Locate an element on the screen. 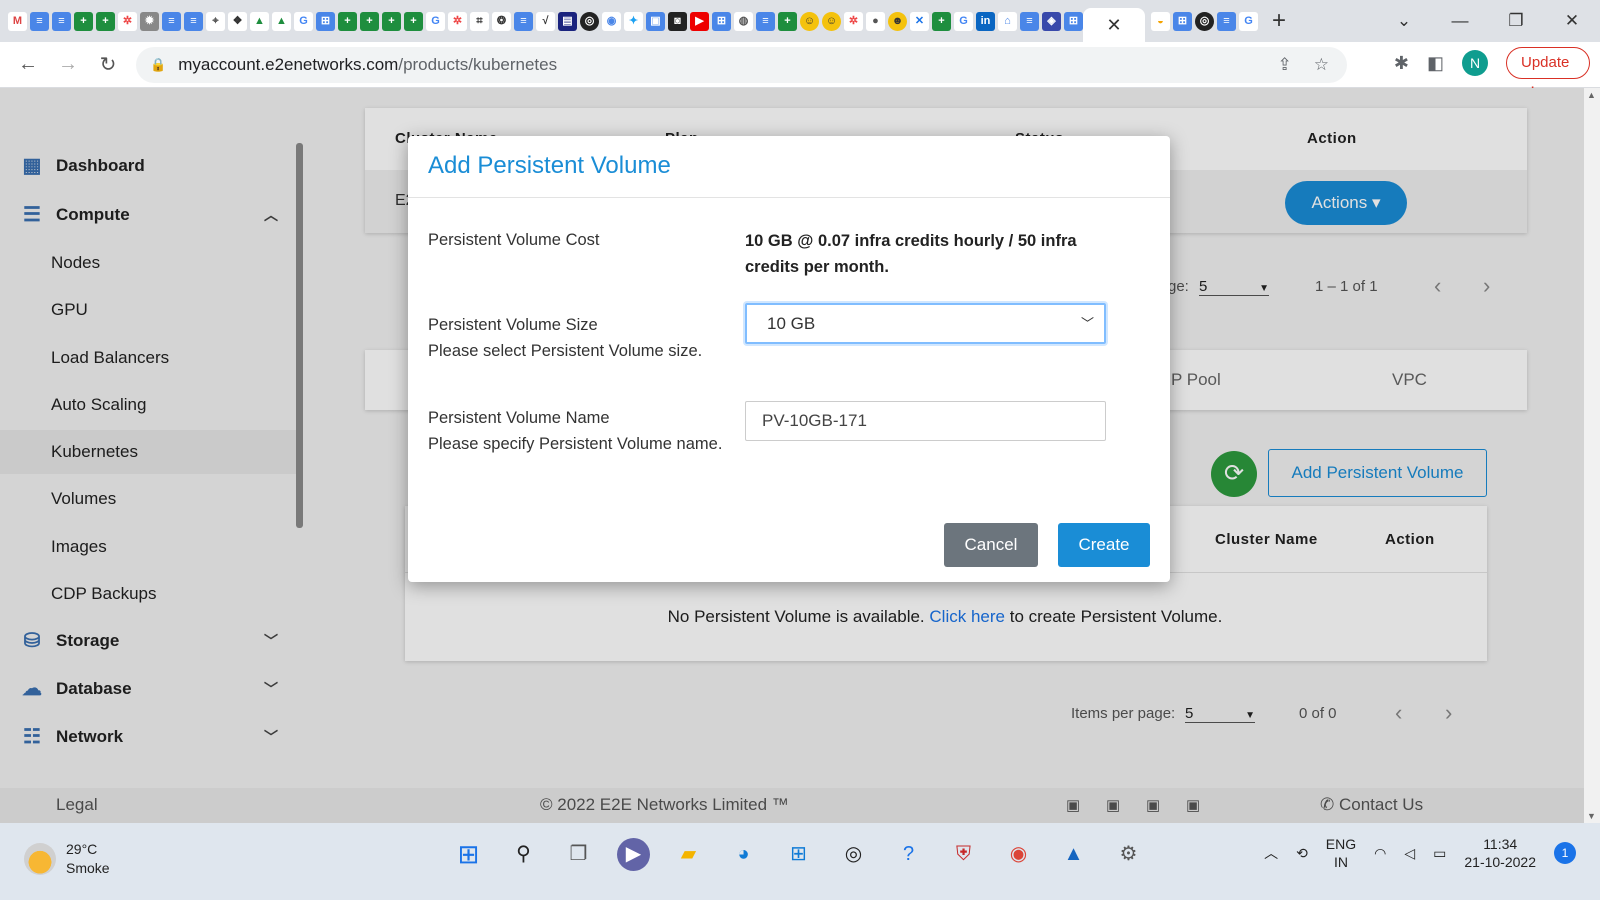 Image resolution: width=1600 pixels, height=900 pixels. task-view-icon: ❐ is located at coordinates (578, 854).